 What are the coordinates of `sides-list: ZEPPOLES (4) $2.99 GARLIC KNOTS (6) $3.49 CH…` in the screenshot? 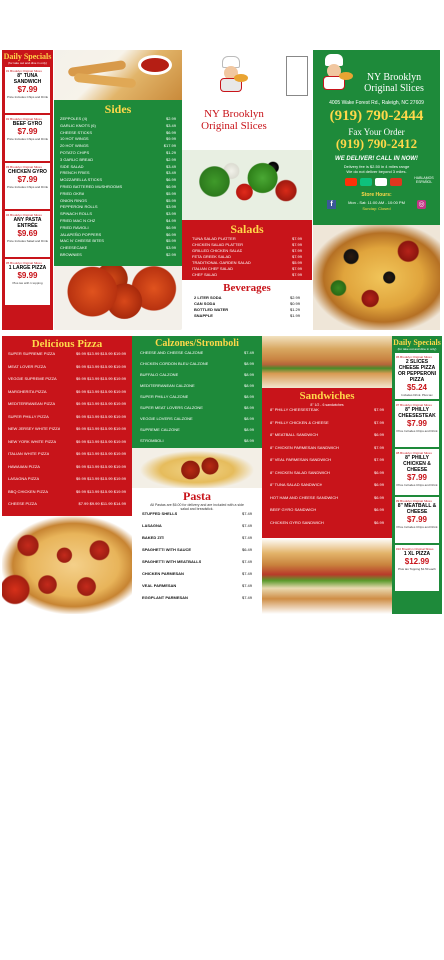 It's located at (118, 186).